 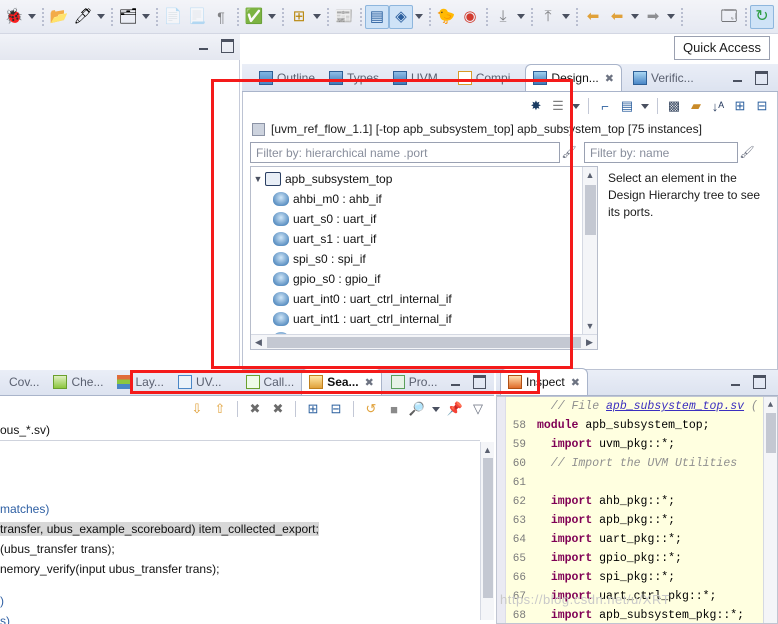 I want to click on view-menu-list-icon: ☰, so click(x=558, y=106).